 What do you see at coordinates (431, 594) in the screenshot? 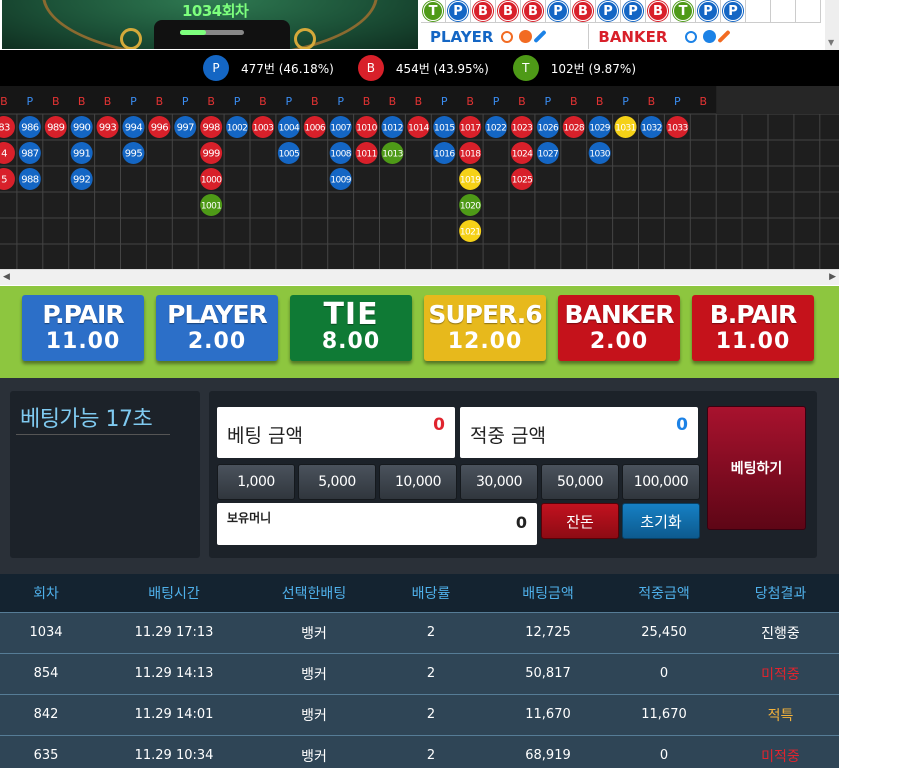
I see `history-header-cell: 배당률` at bounding box center [431, 594].